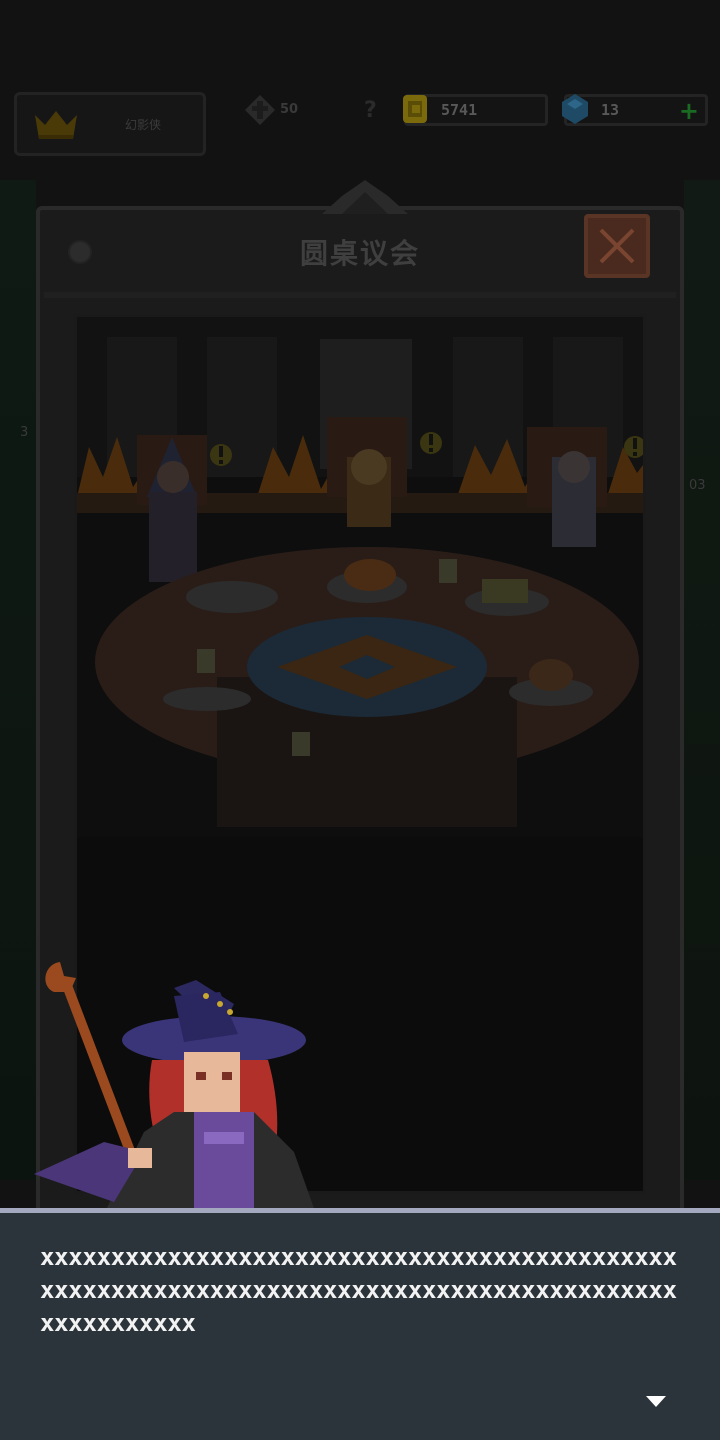 Image resolution: width=720 pixels, height=1440 pixels. What do you see at coordinates (635, 110) in the screenshot?
I see `gem-counter: 13 +` at bounding box center [635, 110].